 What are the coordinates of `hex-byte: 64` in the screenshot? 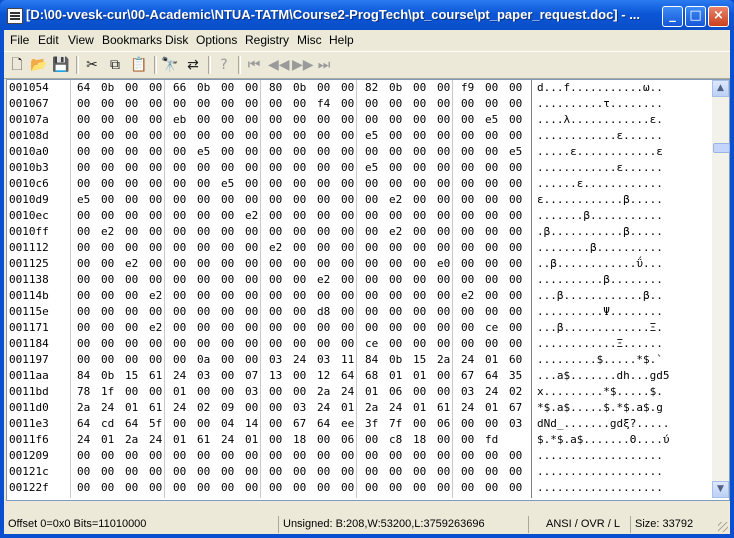 It's located at (83, 423).